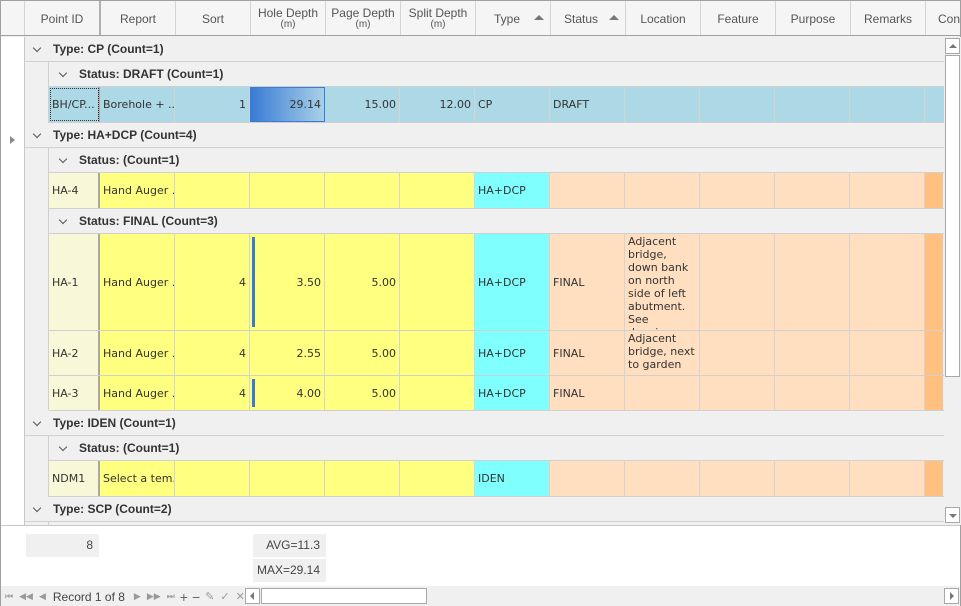  What do you see at coordinates (213, 18) in the screenshot?
I see `column-header-sort: Sort` at bounding box center [213, 18].